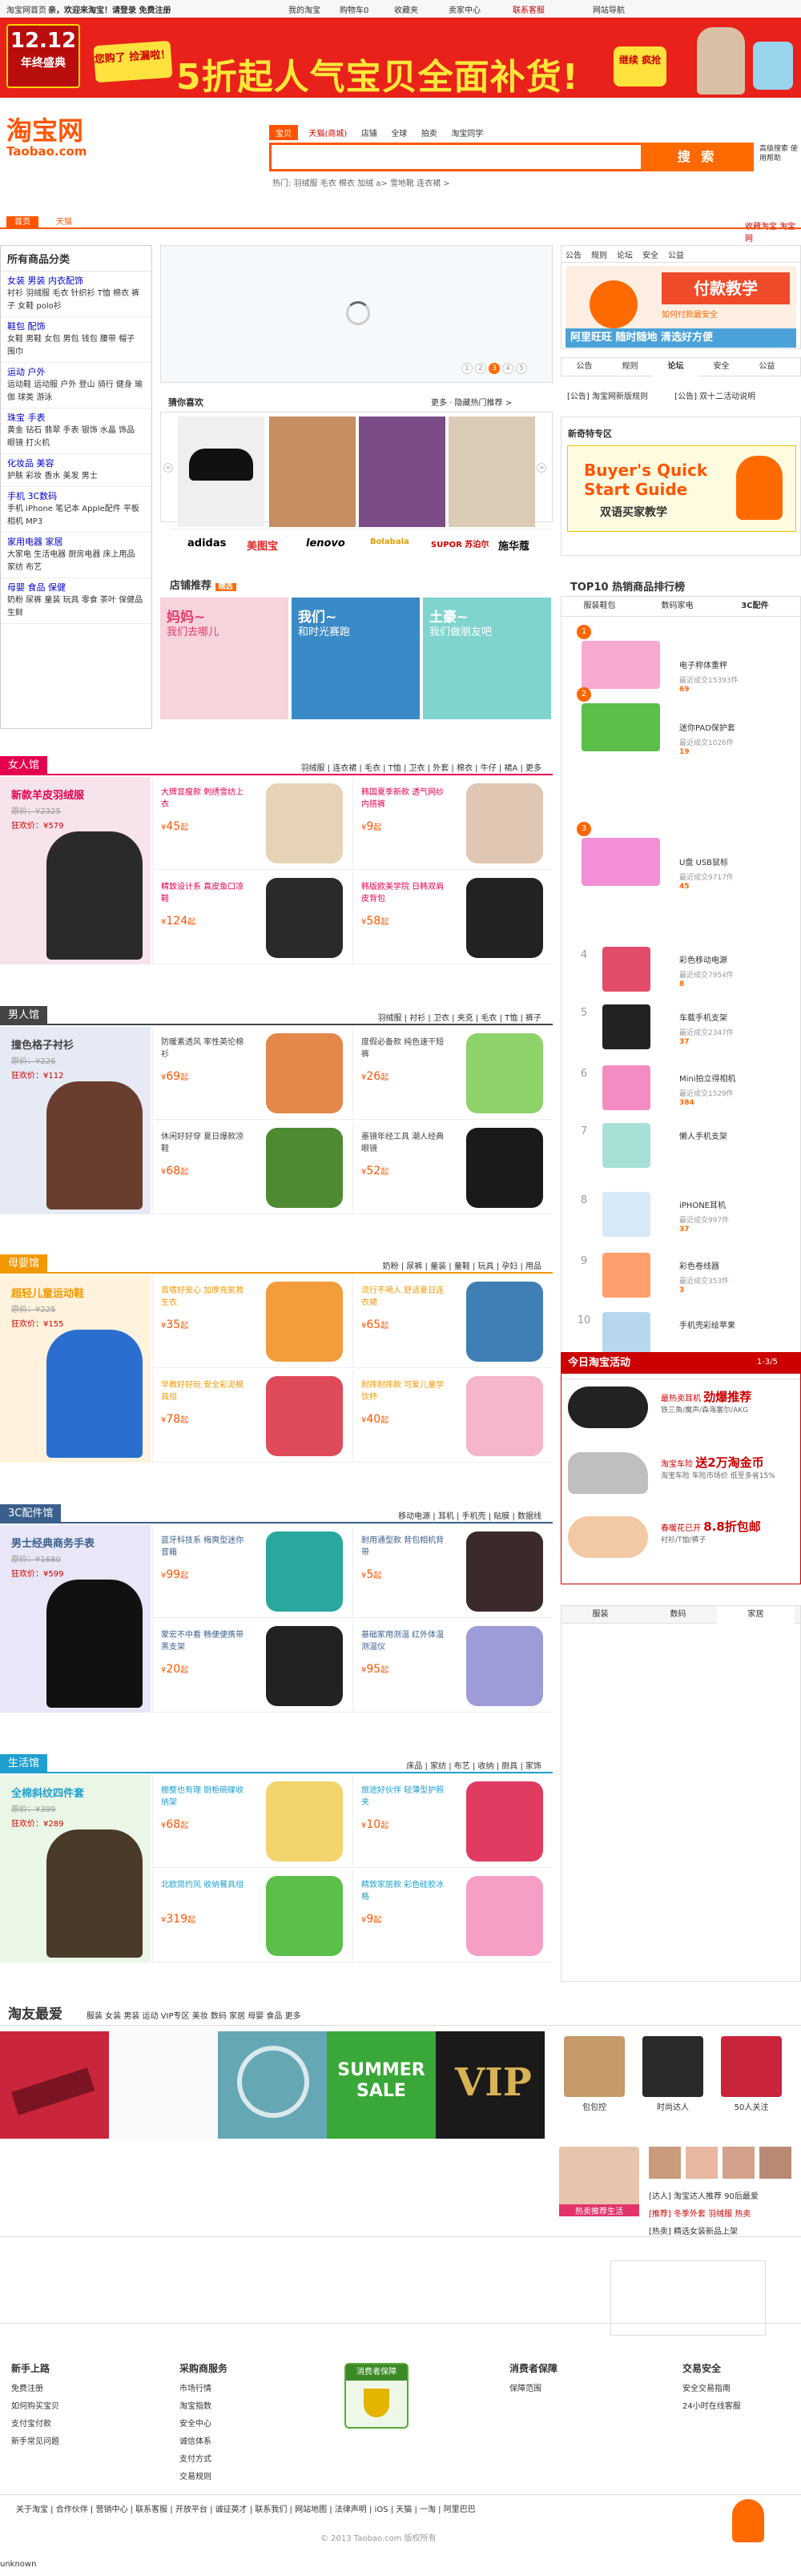  What do you see at coordinates (76, 607) in the screenshot?
I see `category-links: 奶粉 尿裤 童装 玩具 零食 茶叶 保健品 生鲜` at bounding box center [76, 607].